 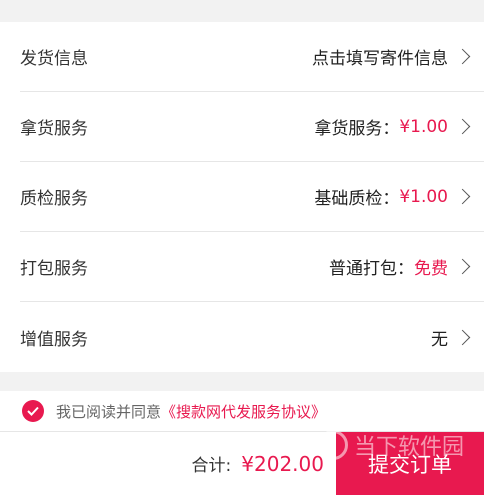 What do you see at coordinates (252, 337) in the screenshot?
I see `row-value-added-service: 增值服务 无` at bounding box center [252, 337].